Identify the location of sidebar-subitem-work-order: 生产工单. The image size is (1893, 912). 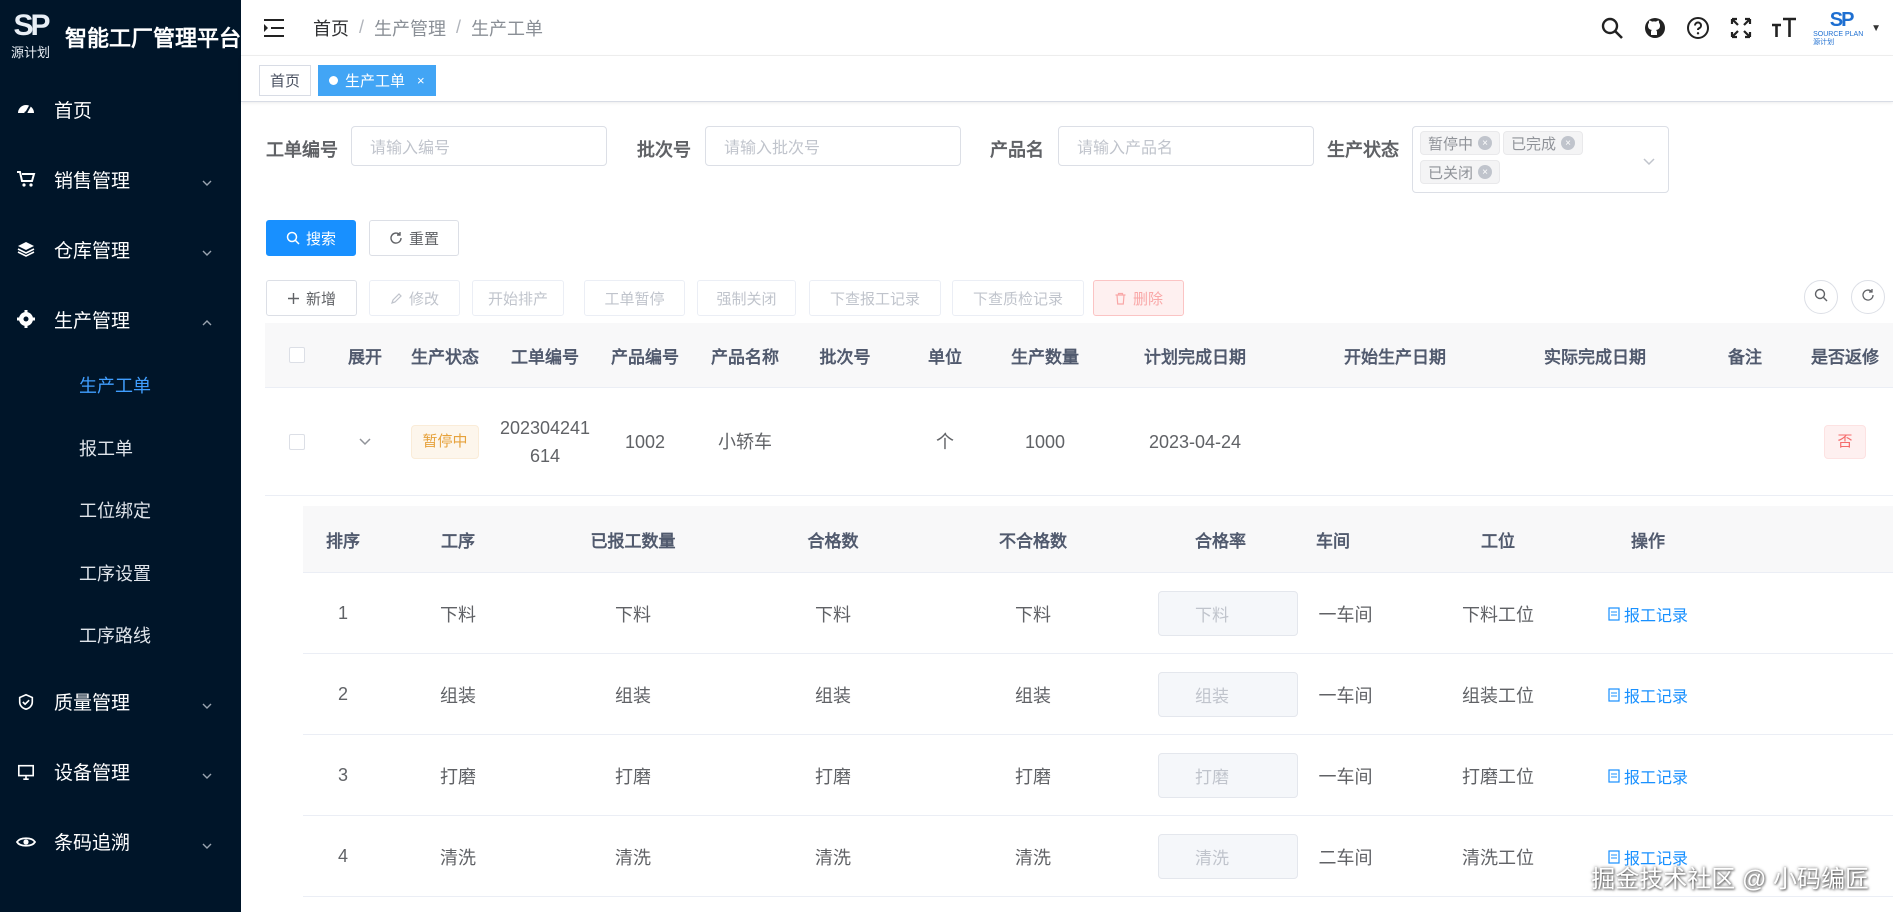
(120, 385).